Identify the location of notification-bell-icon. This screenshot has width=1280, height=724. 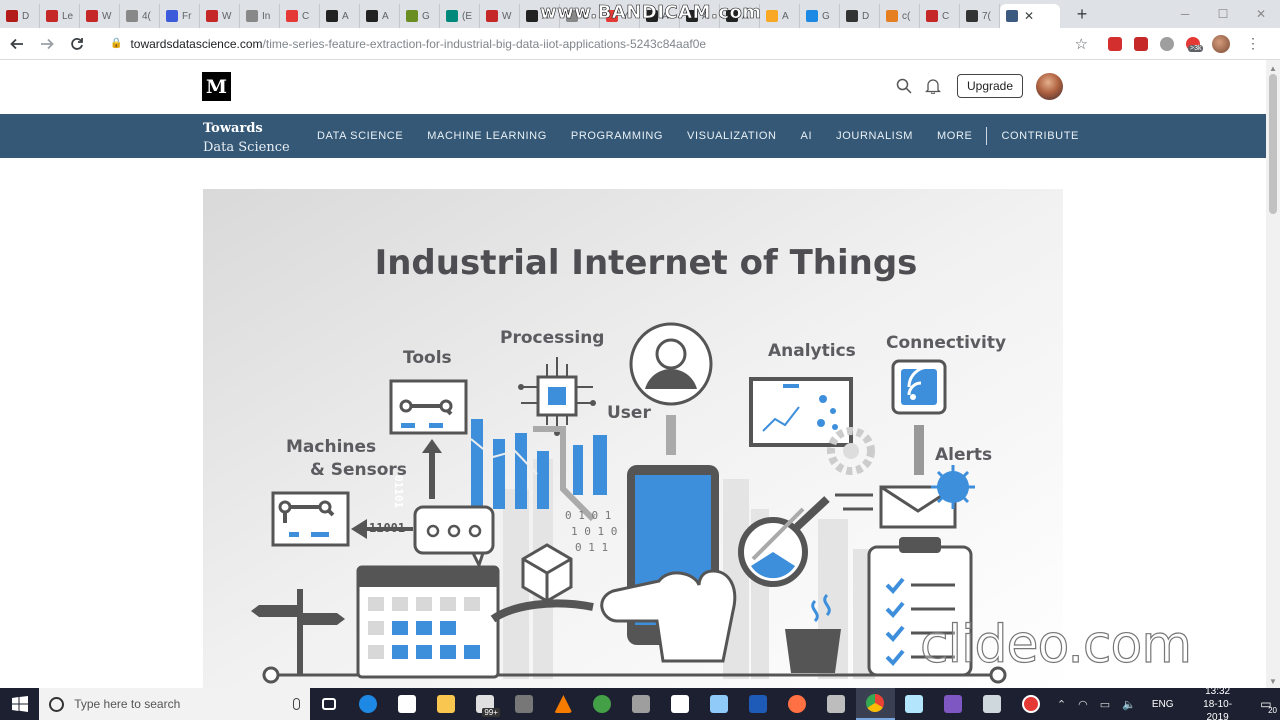
(933, 86).